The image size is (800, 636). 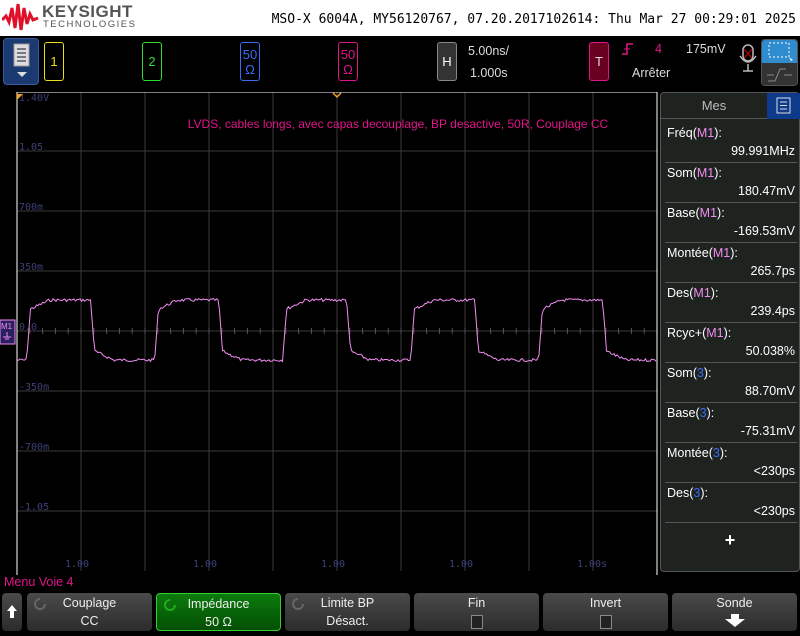 What do you see at coordinates (687, 493) in the screenshot?
I see `measurement-label: Des(3):` at bounding box center [687, 493].